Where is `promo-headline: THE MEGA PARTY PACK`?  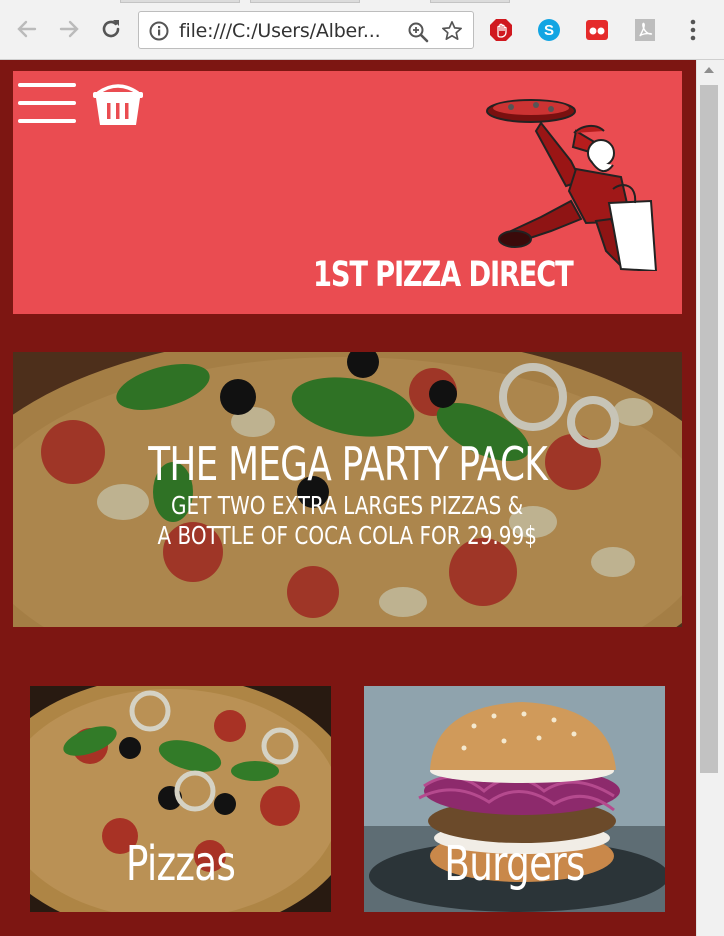
promo-headline: THE MEGA PARTY PACK is located at coordinates (348, 463).